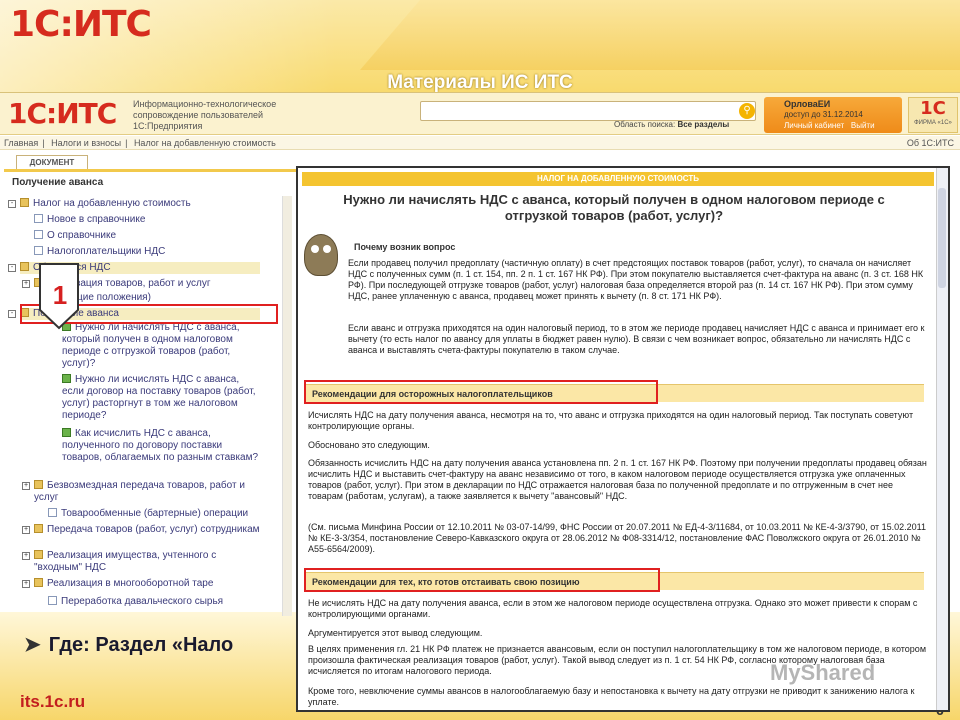 Image resolution: width=960 pixels, height=720 pixels. I want to click on search-area-label: Область поиска:, so click(645, 124).